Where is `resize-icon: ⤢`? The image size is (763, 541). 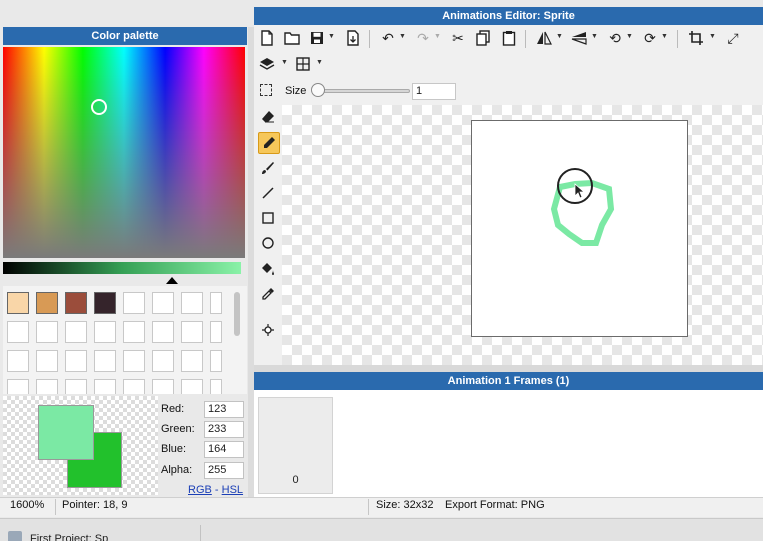
resize-icon: ⤢ is located at coordinates (733, 38).